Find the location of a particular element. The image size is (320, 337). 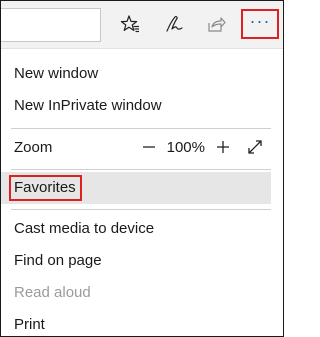

more-button: ··· is located at coordinates (260, 24).